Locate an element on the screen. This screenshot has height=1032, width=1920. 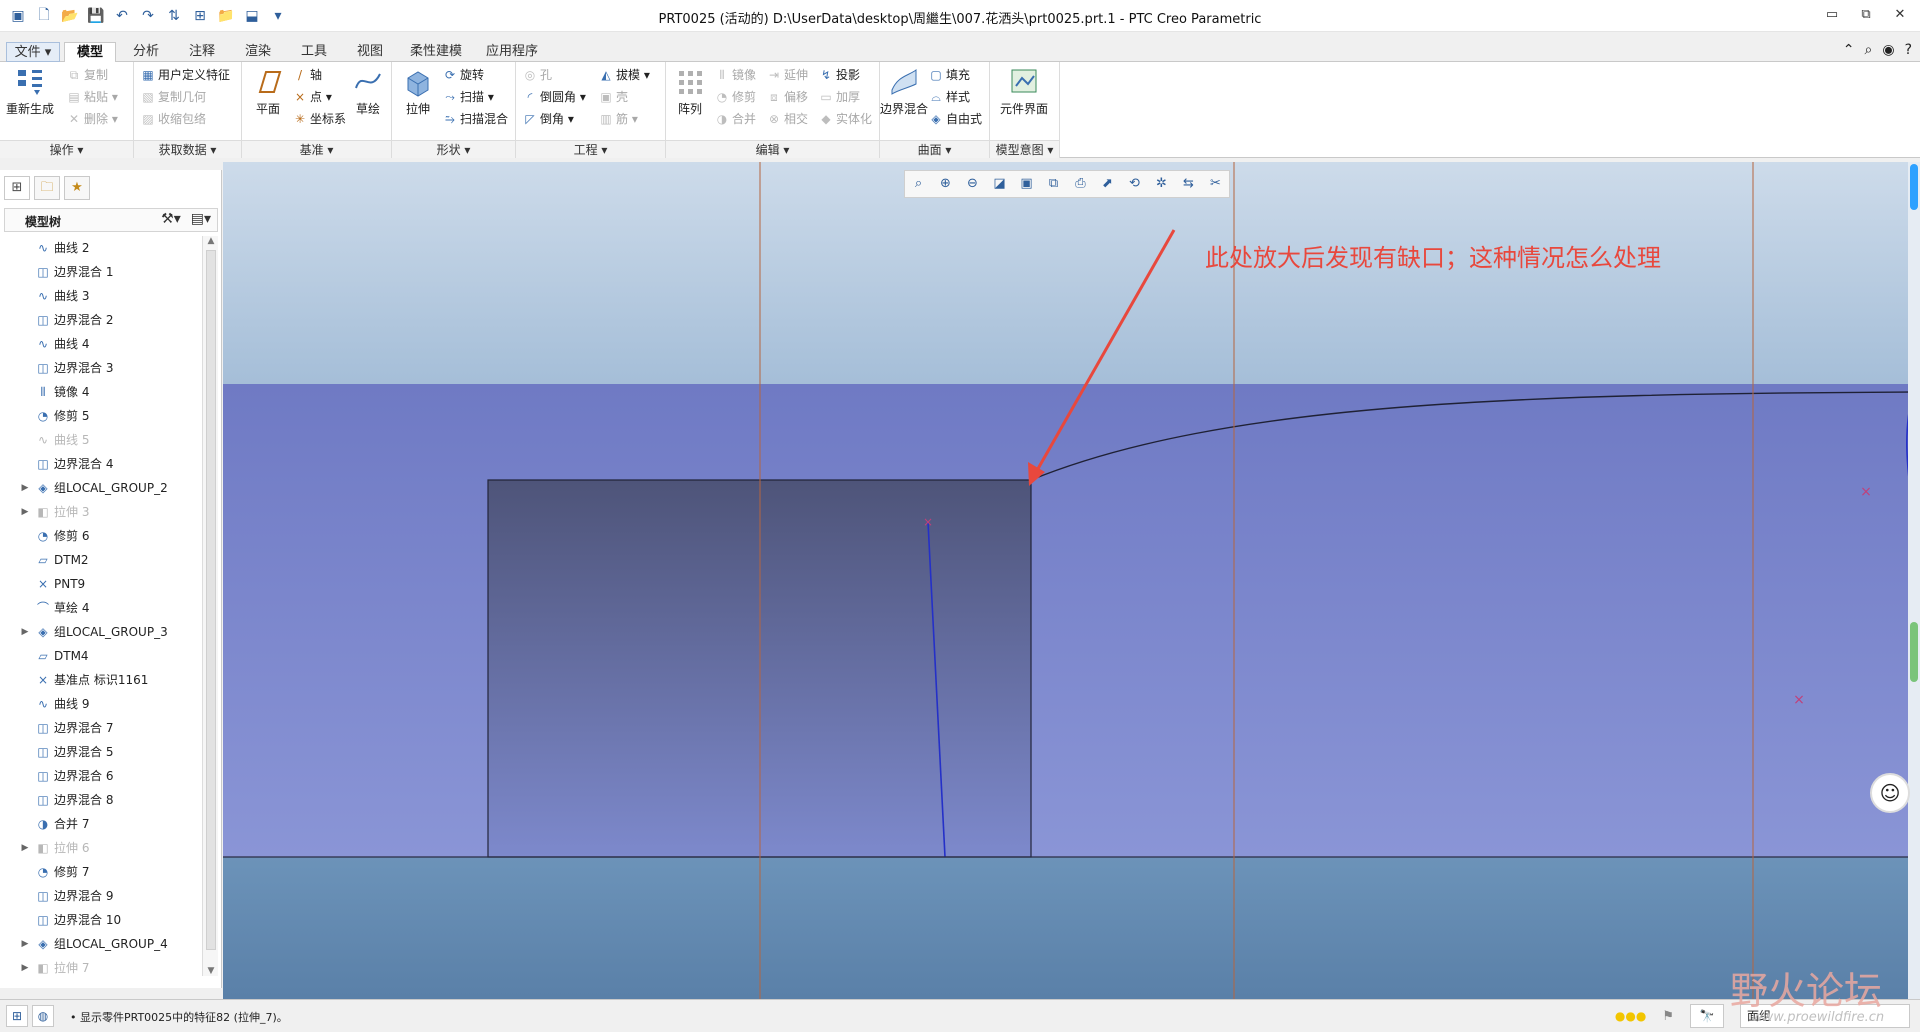
tree-item: ⫴ 镜像 4 is located at coordinates (104, 392).